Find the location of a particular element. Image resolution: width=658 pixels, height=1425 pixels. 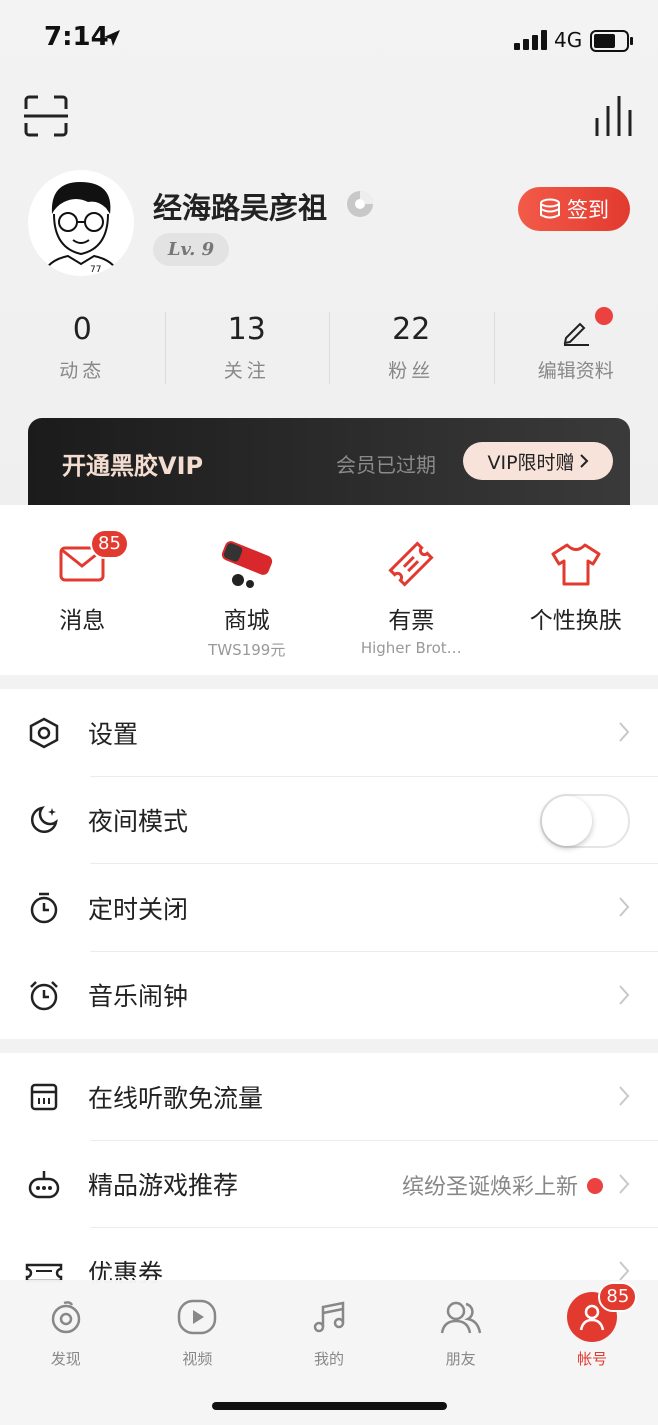

stat-label: 粉丝 is located at coordinates (411, 371).